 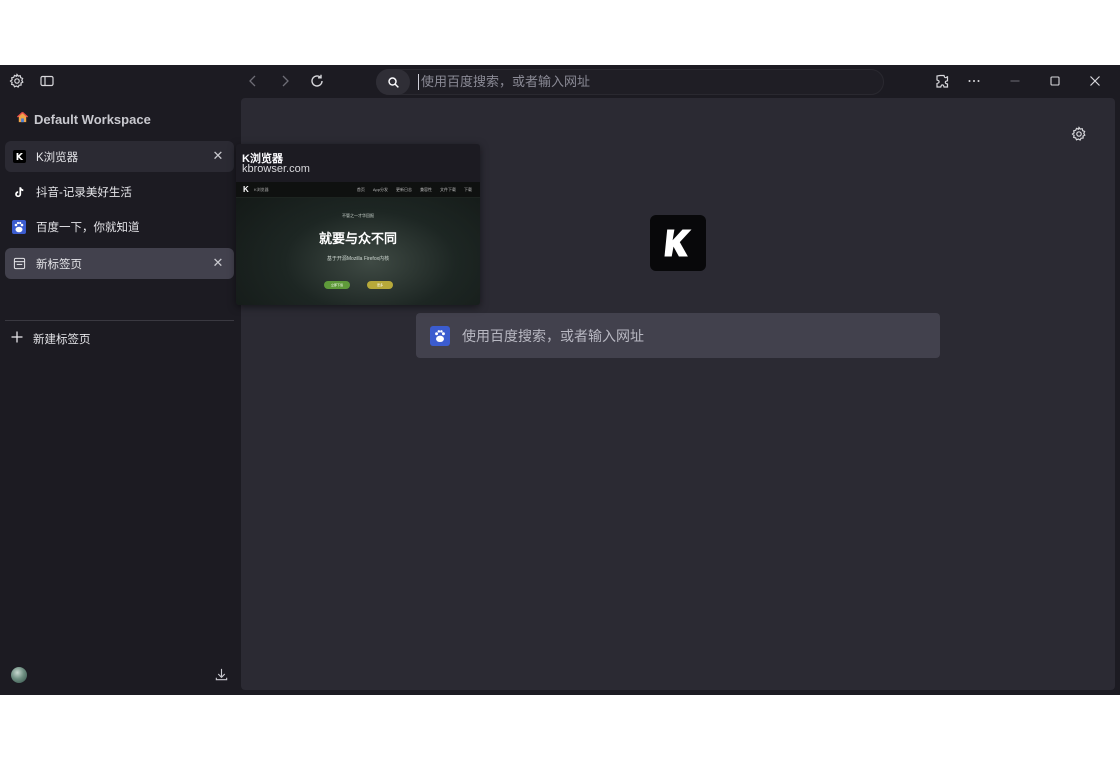 What do you see at coordinates (380, 189) in the screenshot?
I see `site-link: App分发` at bounding box center [380, 189].